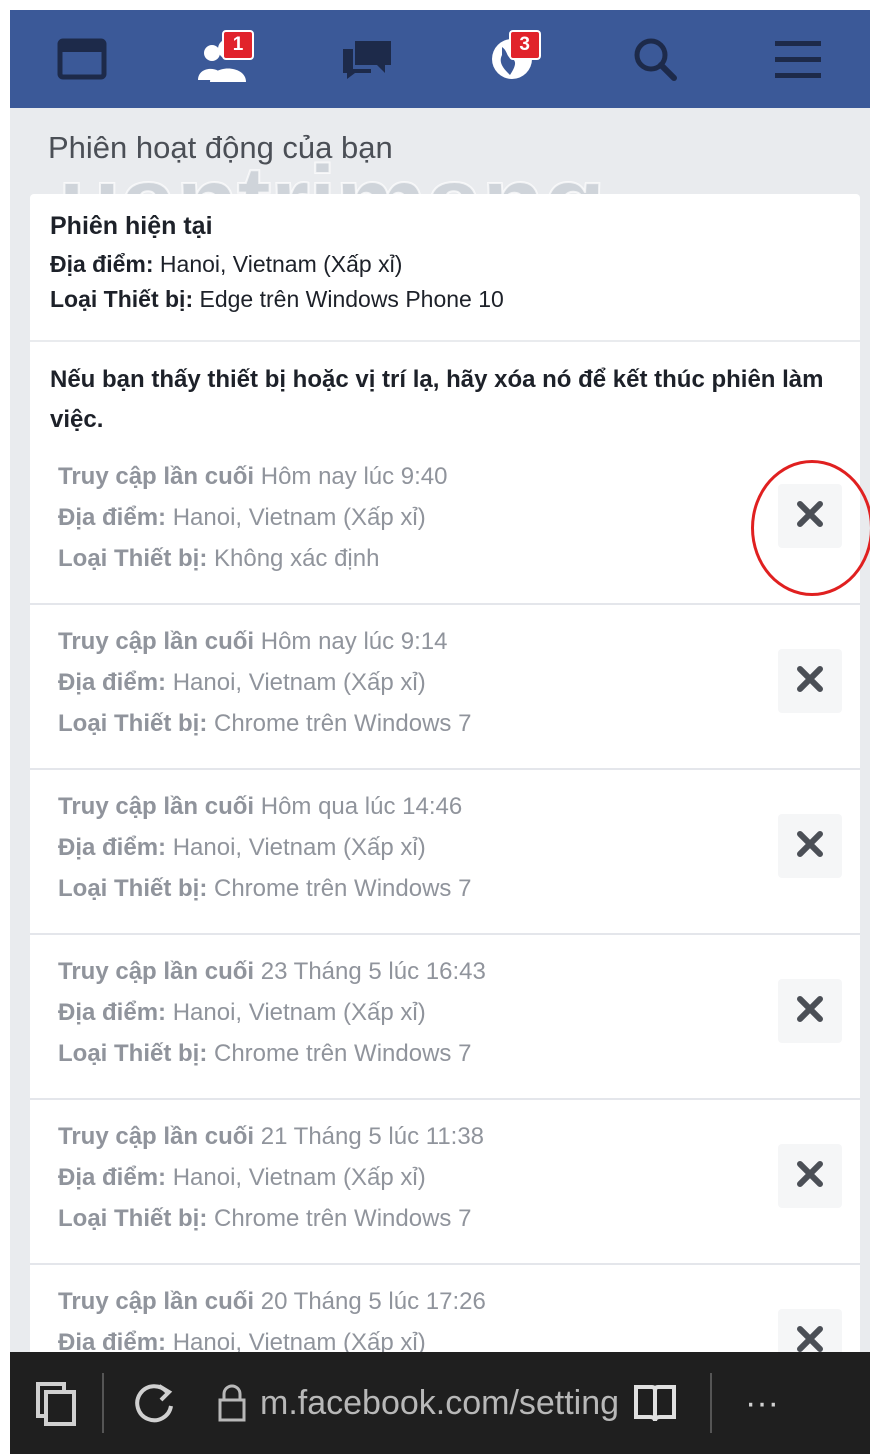 The image size is (870, 1454). Describe the element at coordinates (798, 59) in the screenshot. I see `menu-icon` at that location.